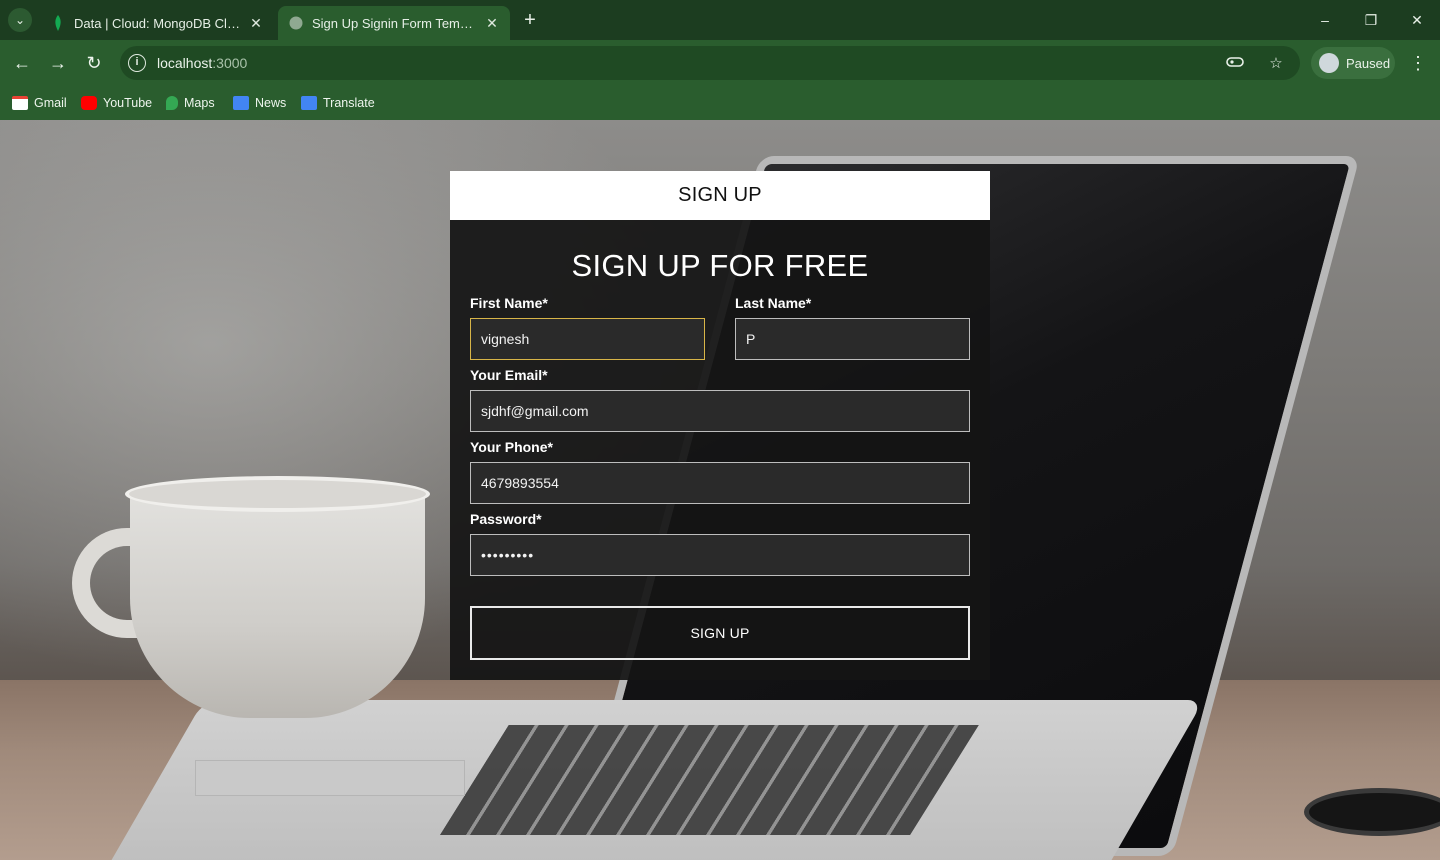 The height and width of the screenshot is (860, 1440). I want to click on news-icon, so click(241, 103).